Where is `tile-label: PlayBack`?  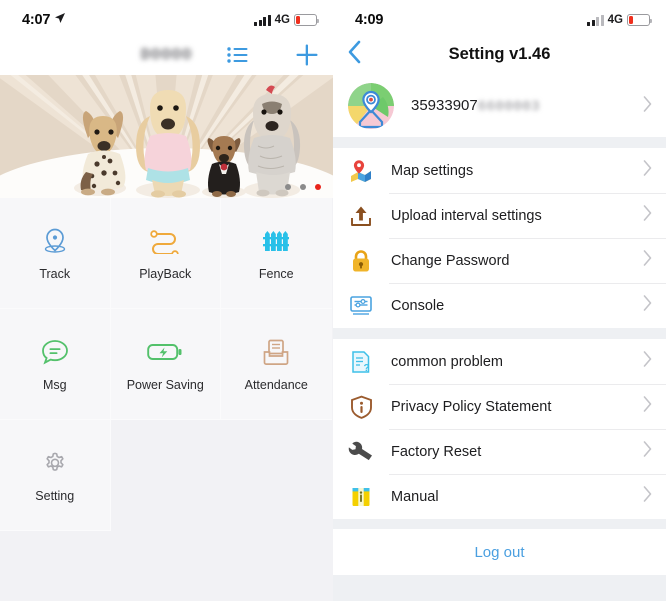 tile-label: PlayBack is located at coordinates (165, 273).